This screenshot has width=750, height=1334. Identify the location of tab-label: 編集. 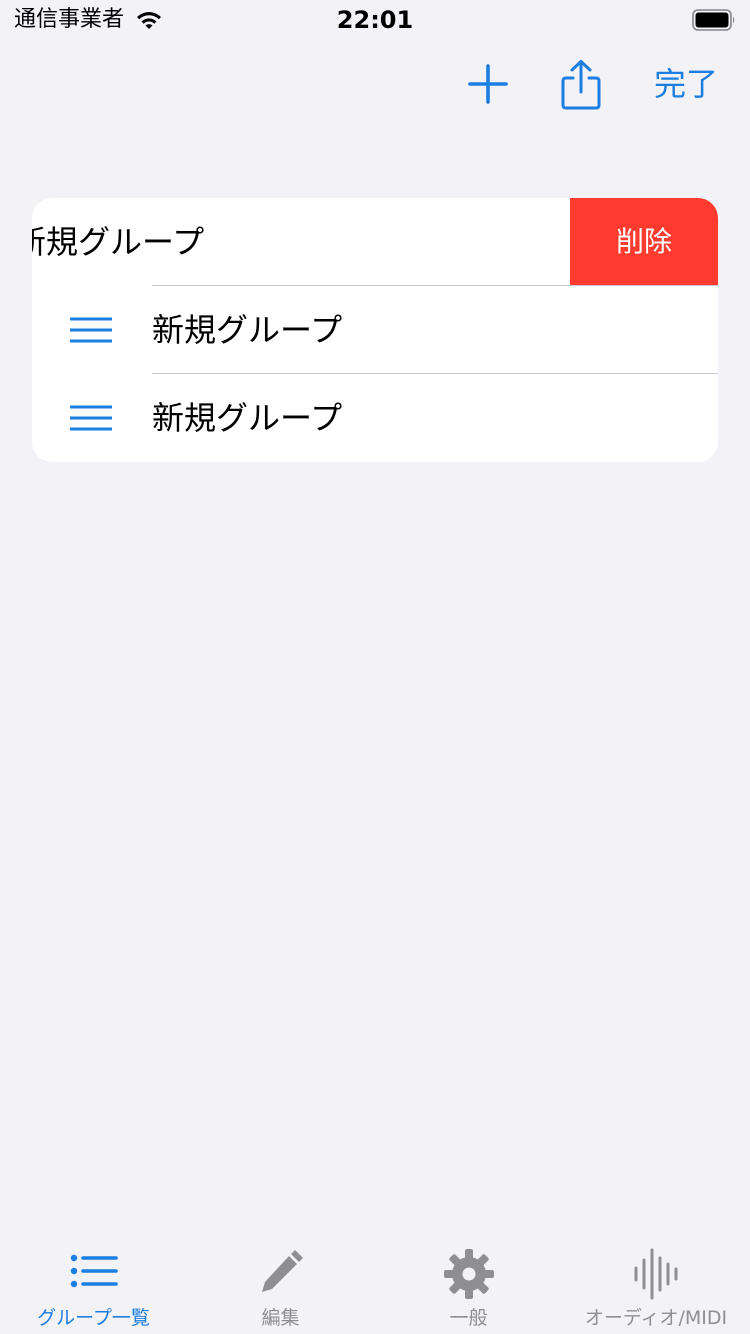
(280, 1318).